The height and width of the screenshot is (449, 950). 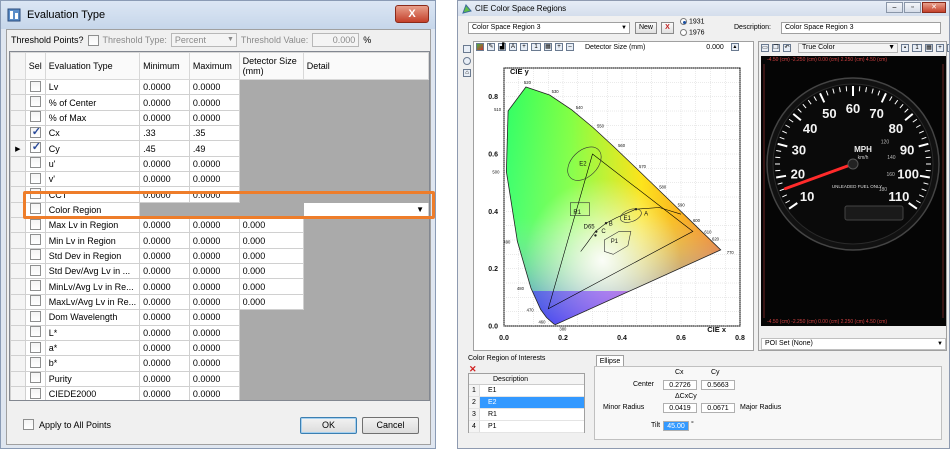 I want to click on table-row: MaxLv/Avg Lv in Re... 0.0000 0.0000 0.000, so click(x=219, y=302).